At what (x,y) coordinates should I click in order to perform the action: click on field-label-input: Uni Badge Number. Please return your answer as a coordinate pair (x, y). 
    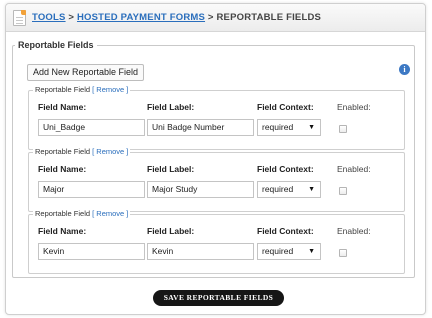
    Looking at the image, I should click on (200, 127).